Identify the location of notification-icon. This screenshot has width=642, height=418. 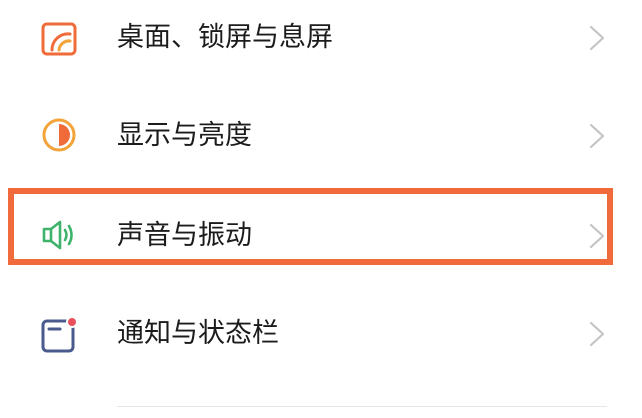
(59, 335).